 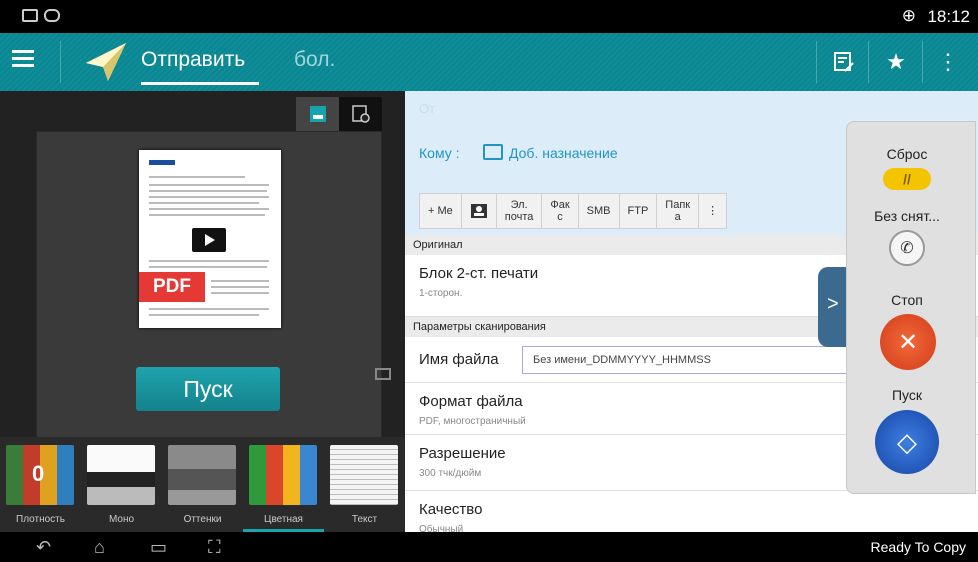 I want to click on mode-text: Текст, so click(x=364, y=484).